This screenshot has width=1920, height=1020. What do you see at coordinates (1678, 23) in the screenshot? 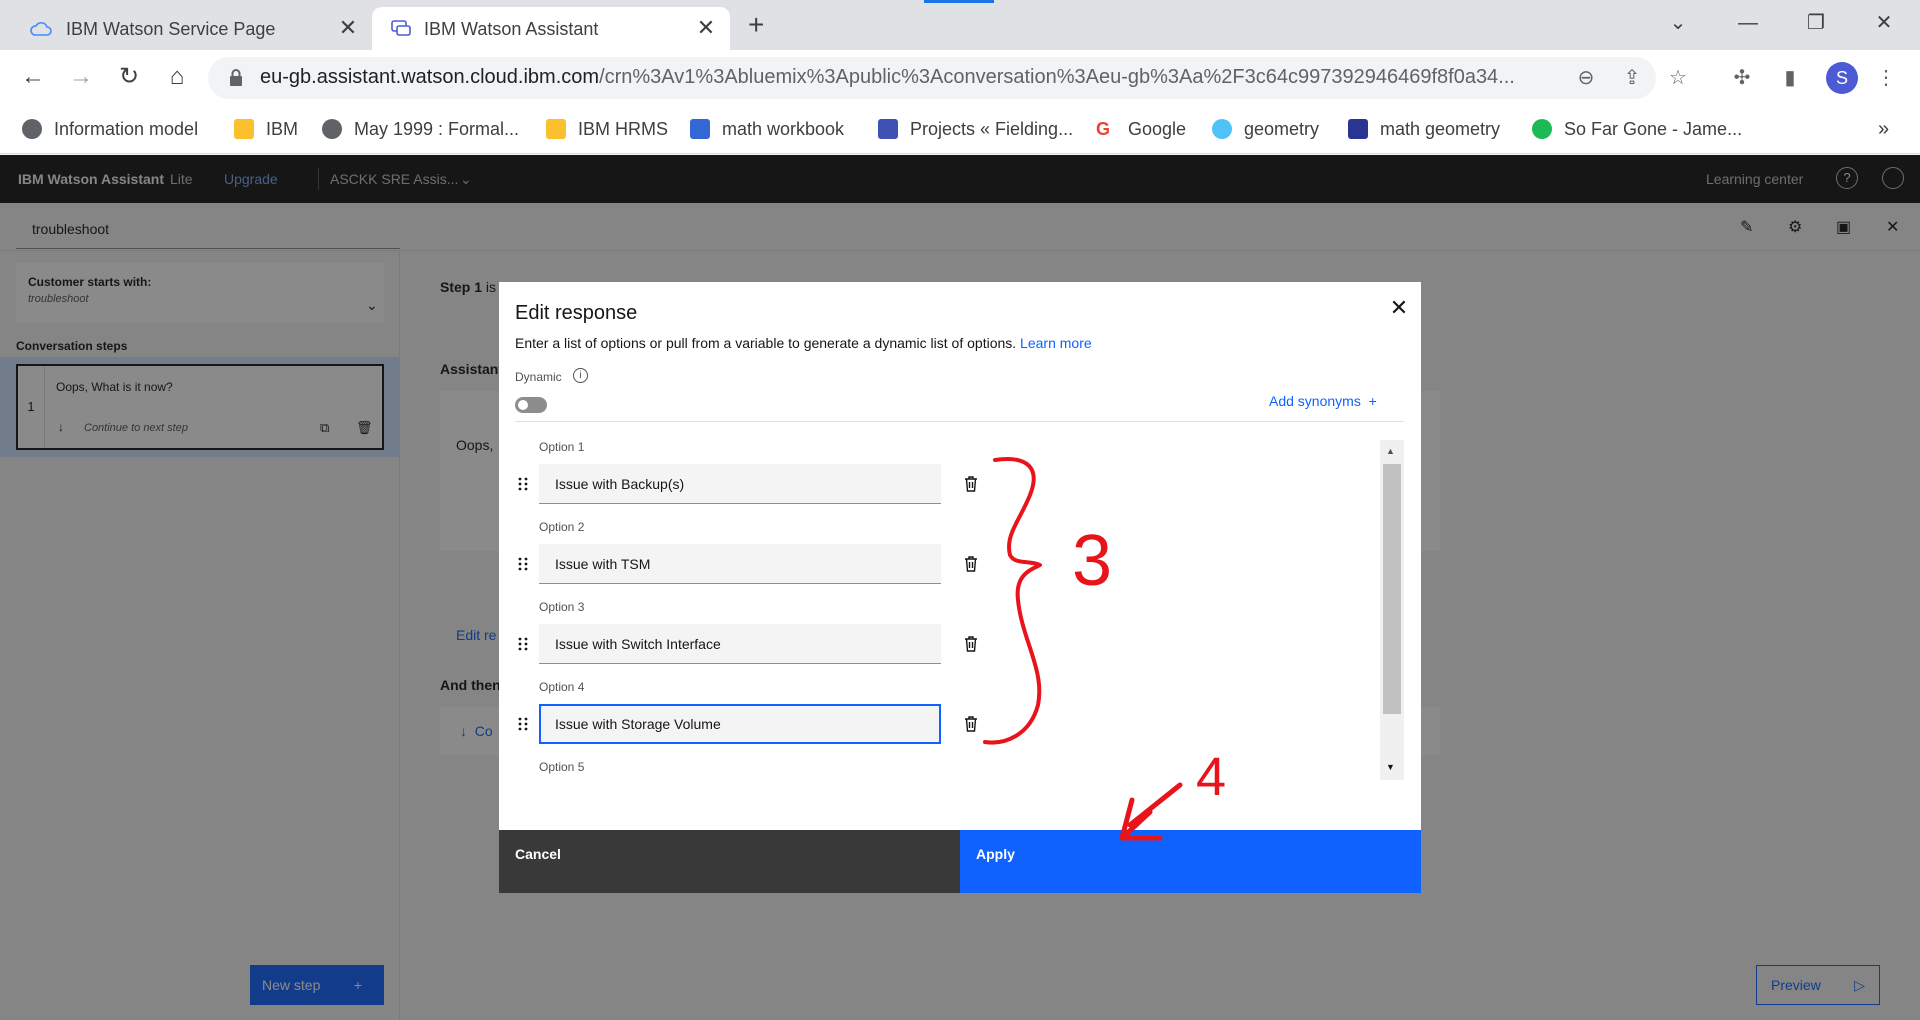
I see `tab-search-icon: ⌄` at bounding box center [1678, 23].